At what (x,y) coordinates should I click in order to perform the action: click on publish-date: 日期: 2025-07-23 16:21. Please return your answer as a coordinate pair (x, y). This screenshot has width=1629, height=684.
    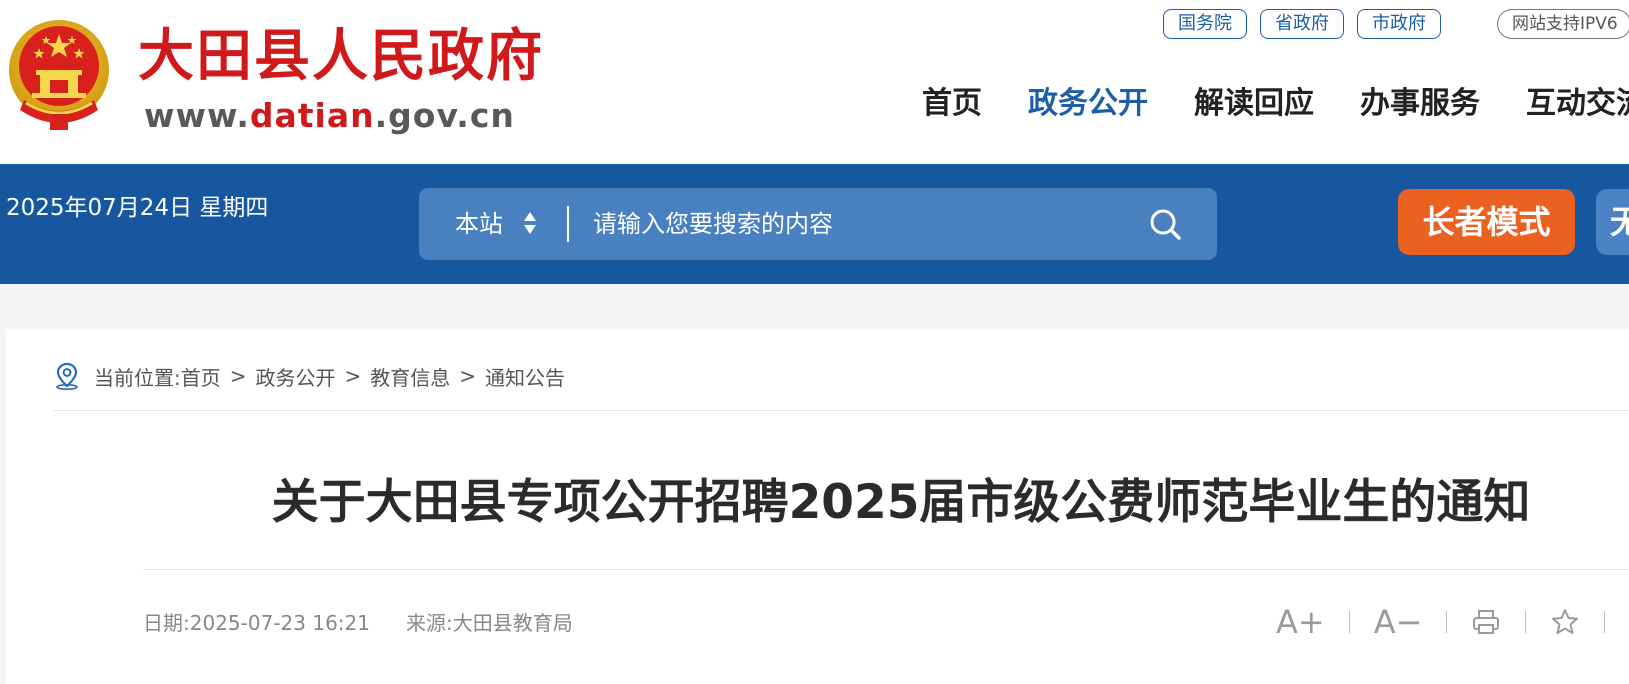
    Looking at the image, I should click on (256, 623).